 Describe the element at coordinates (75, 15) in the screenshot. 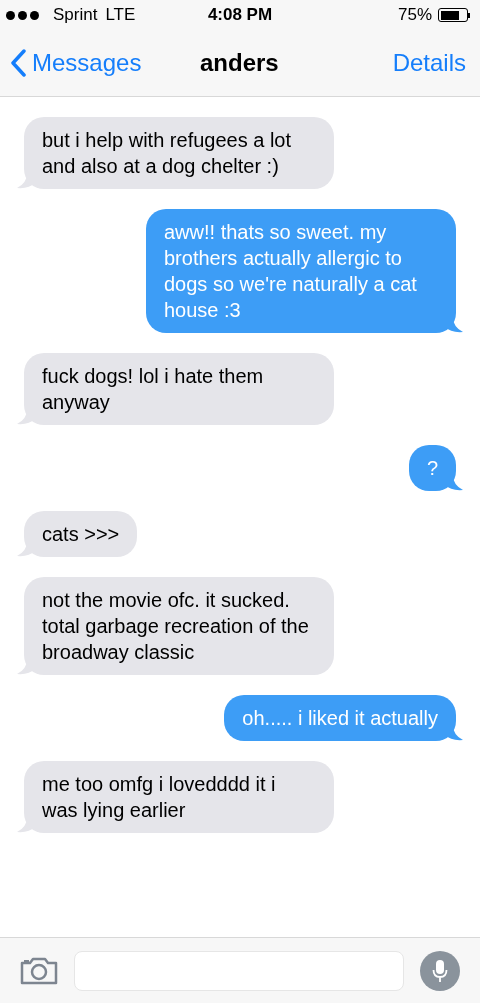

I see `carrier-label: Sprint` at that location.